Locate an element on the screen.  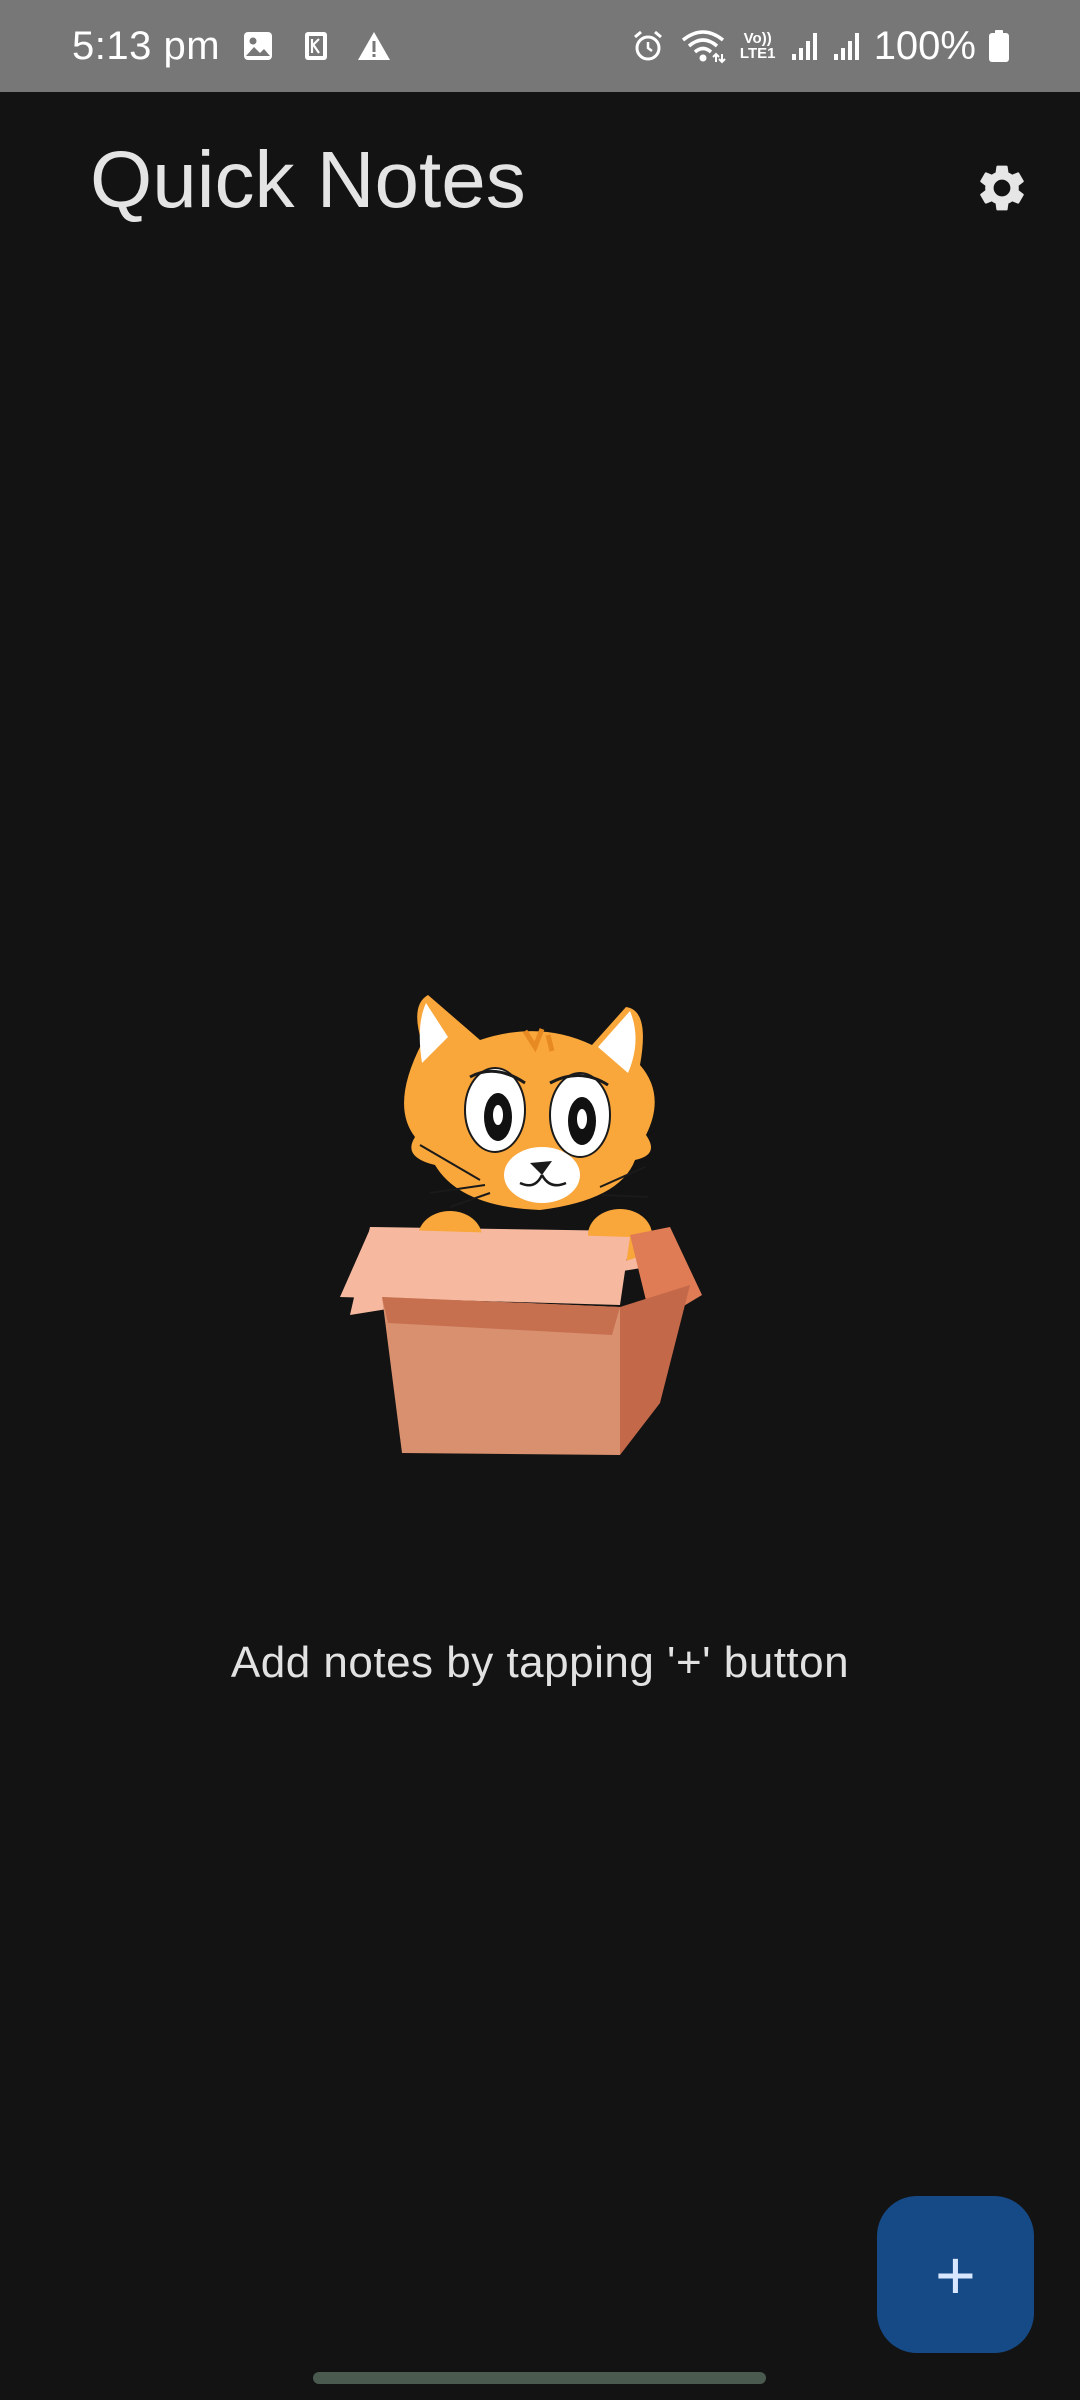
status-right-group: Vo)) LTE1 100% is located at coordinates (819, 46).